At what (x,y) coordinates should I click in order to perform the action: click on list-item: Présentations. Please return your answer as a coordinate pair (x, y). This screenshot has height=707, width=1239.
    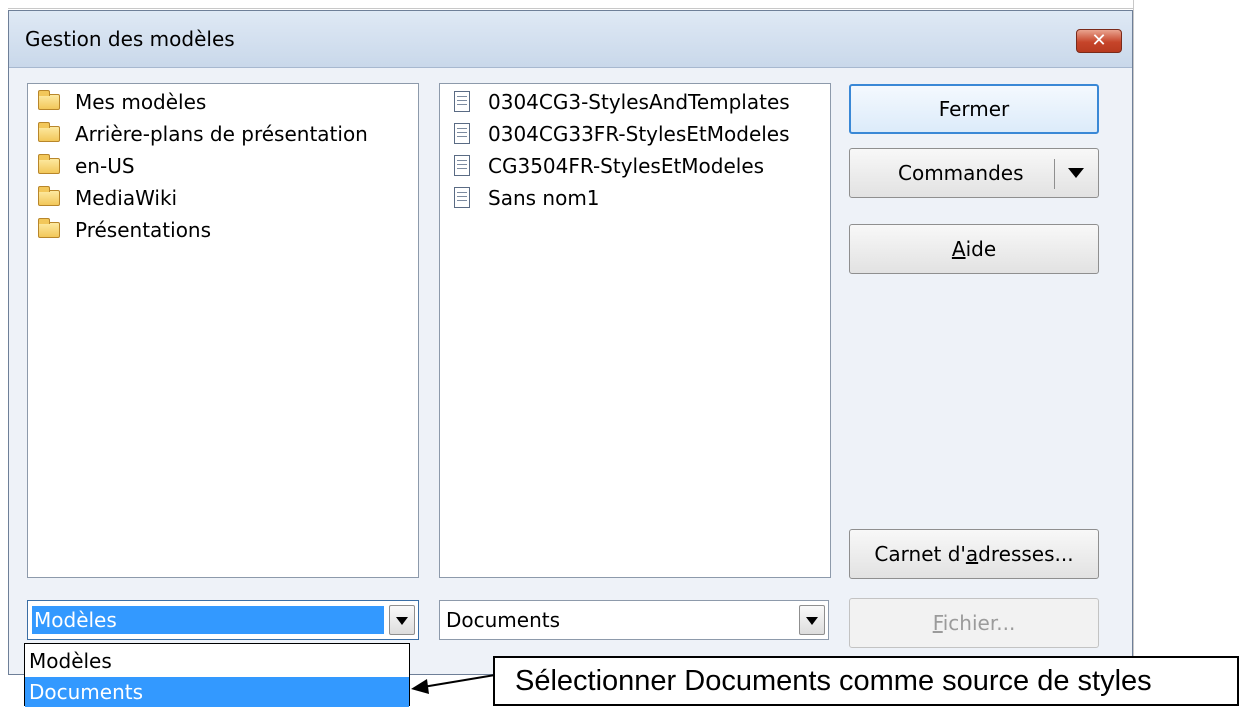
    Looking at the image, I should click on (124, 230).